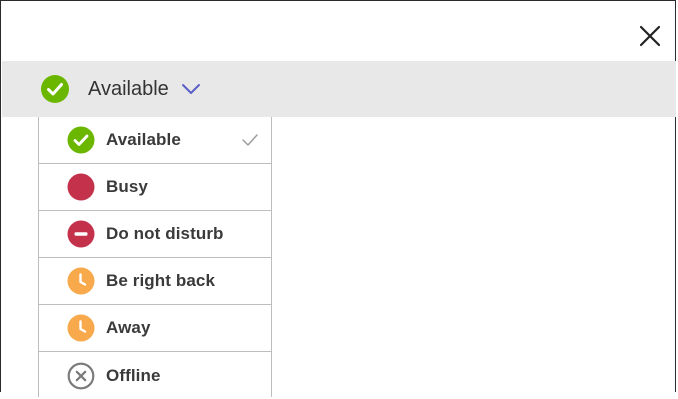 The image size is (678, 399). What do you see at coordinates (155, 187) in the screenshot?
I see `menu-item-busy: Busy` at bounding box center [155, 187].